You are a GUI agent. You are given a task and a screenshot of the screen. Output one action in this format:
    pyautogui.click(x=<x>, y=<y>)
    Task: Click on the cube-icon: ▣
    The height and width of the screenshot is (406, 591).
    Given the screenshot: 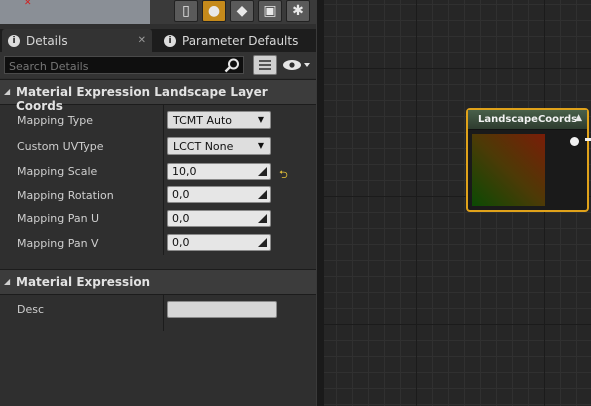 What is the action you would take?
    pyautogui.click(x=270, y=11)
    